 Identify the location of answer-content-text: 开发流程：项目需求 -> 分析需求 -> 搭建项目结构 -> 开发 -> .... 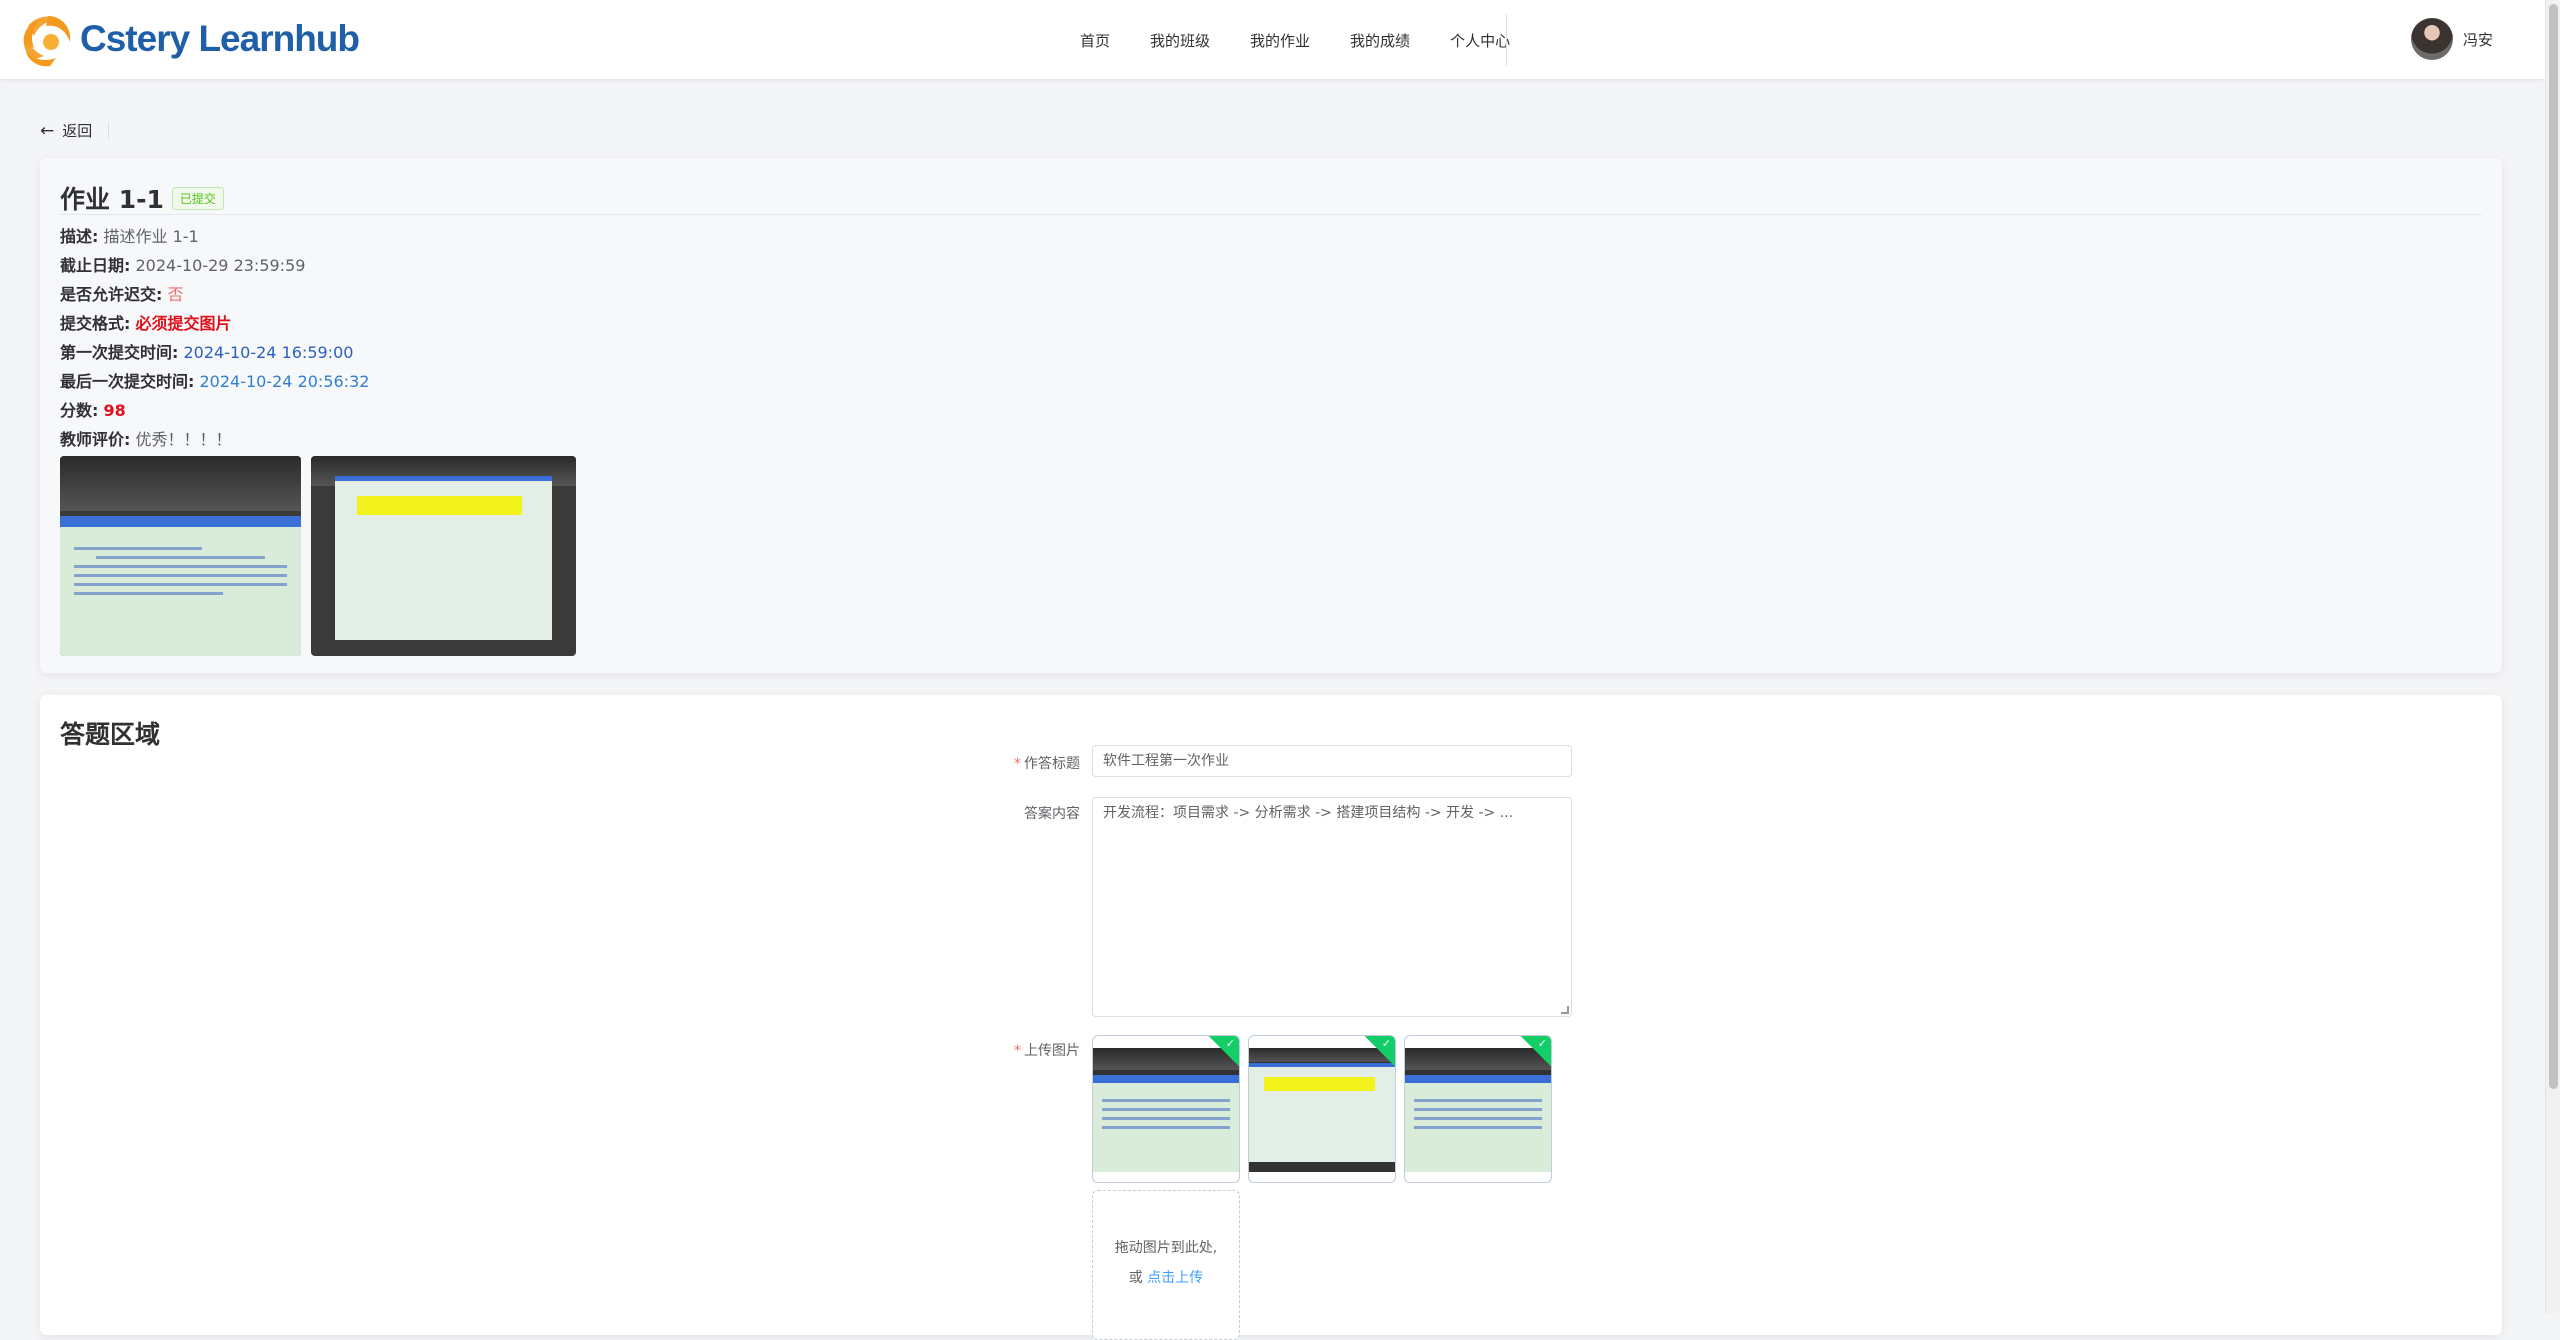
(1308, 813).